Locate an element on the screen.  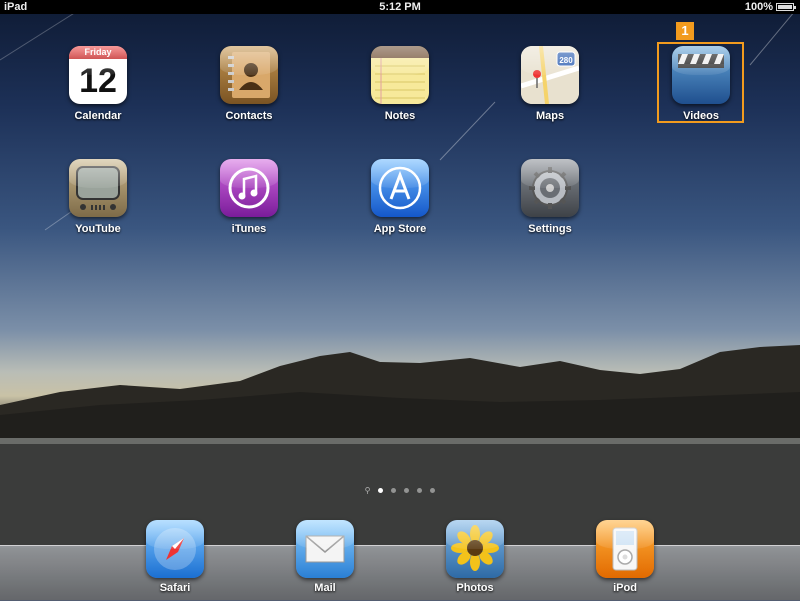
app-maps: 280 Maps is located at coordinates (550, 84).